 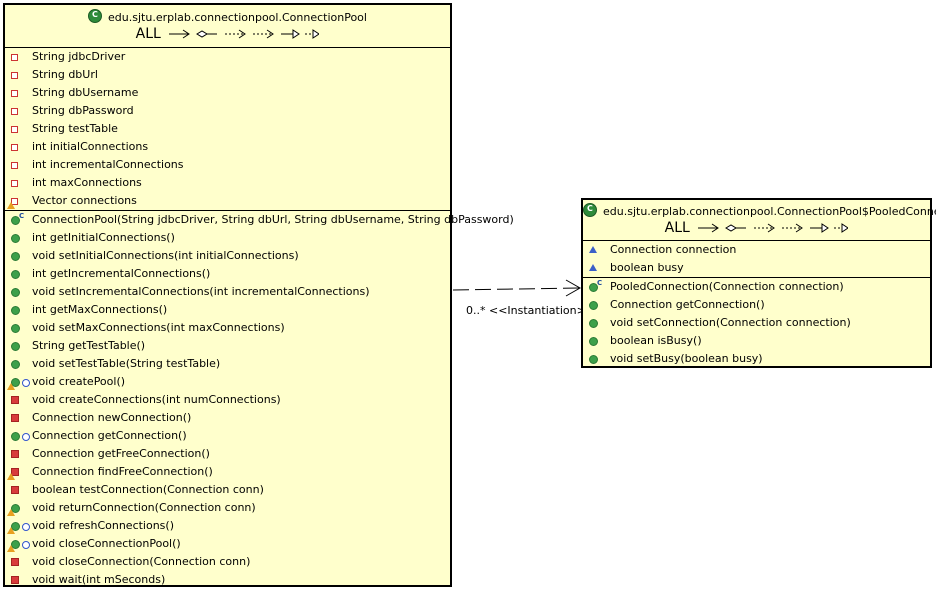 What do you see at coordinates (227, 238) in the screenshot?
I see `method-row: int getInitialConnections()` at bounding box center [227, 238].